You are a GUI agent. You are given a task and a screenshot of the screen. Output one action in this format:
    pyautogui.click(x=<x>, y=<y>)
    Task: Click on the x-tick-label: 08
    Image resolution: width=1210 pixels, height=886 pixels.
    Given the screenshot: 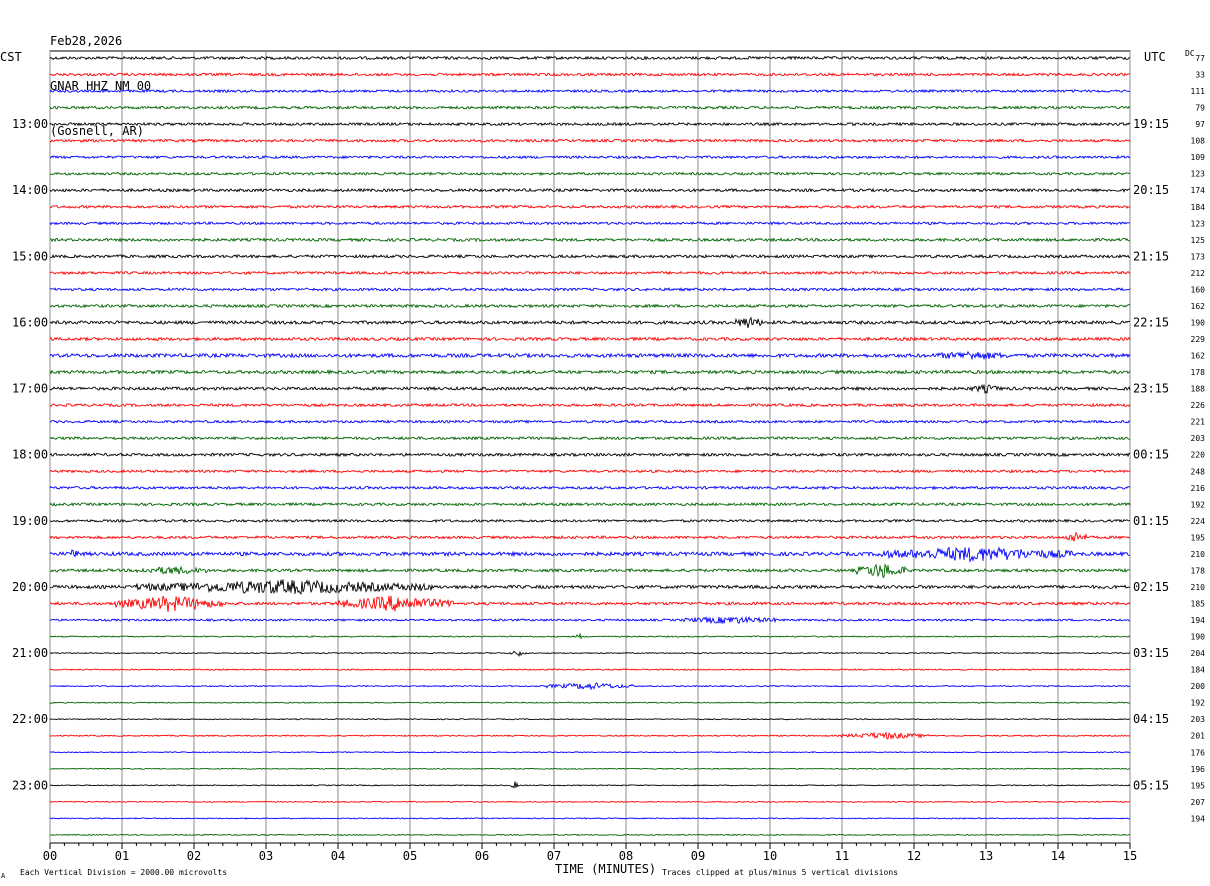 What is the action you would take?
    pyautogui.click(x=626, y=856)
    